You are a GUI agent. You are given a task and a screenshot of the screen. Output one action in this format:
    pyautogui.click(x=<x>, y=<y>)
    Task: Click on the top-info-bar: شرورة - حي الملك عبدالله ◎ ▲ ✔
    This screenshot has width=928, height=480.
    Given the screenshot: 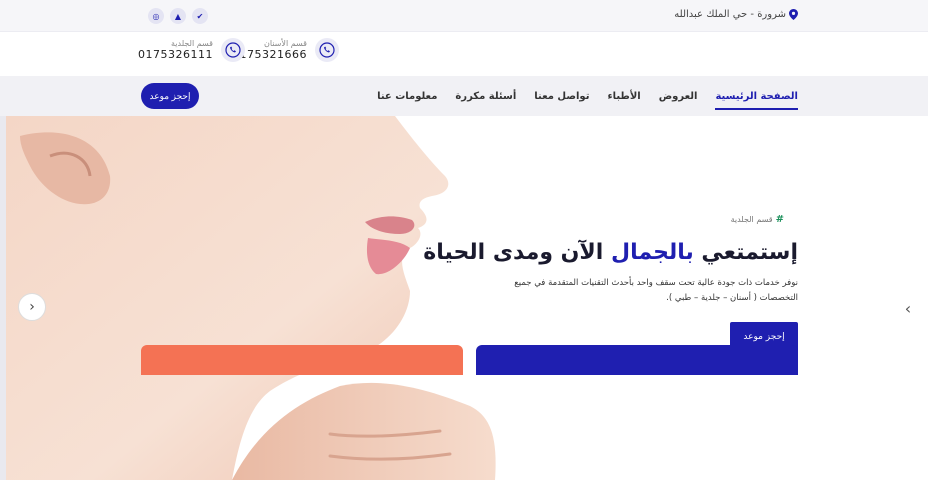 What is the action you would take?
    pyautogui.click(x=464, y=16)
    